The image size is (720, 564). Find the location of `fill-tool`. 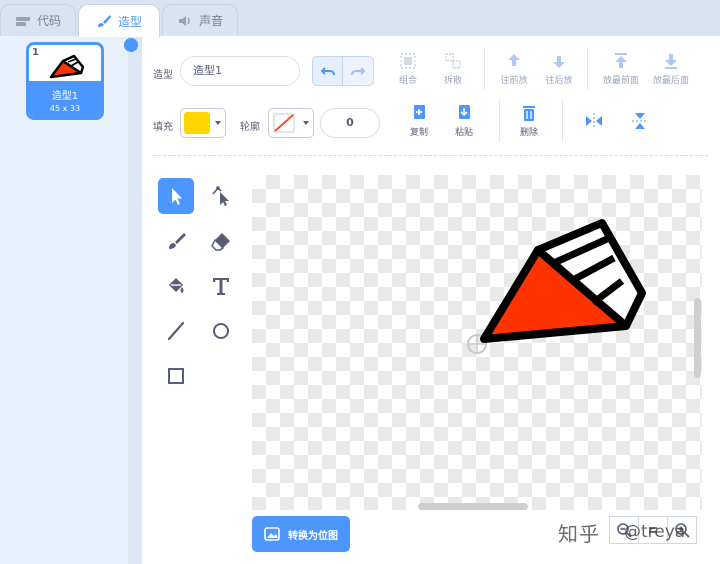

fill-tool is located at coordinates (176, 286).